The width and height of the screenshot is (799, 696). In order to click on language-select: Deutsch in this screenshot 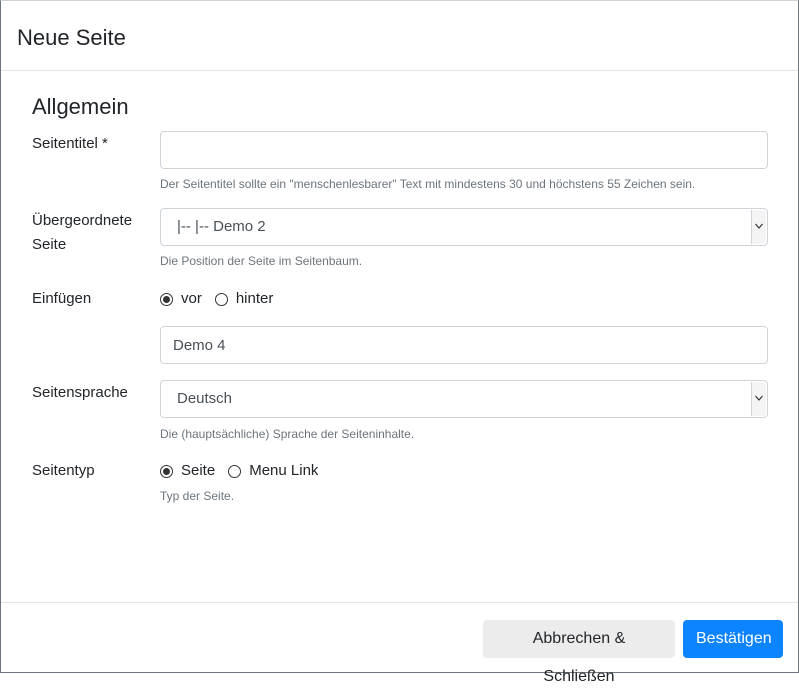, I will do `click(464, 399)`.